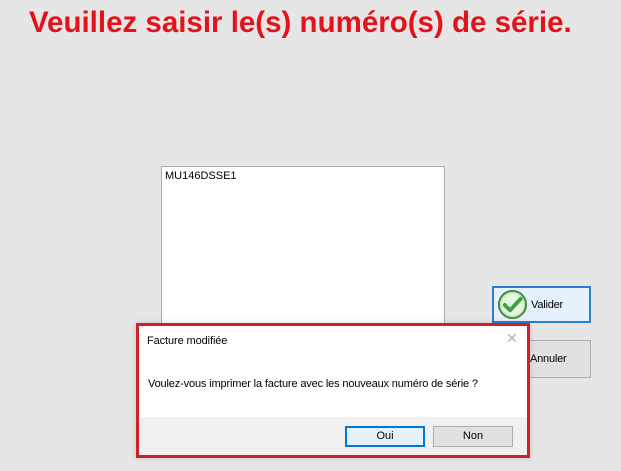 This screenshot has width=621, height=471. I want to click on dialog-titlebar: Facture modifiée ✕, so click(333, 341).